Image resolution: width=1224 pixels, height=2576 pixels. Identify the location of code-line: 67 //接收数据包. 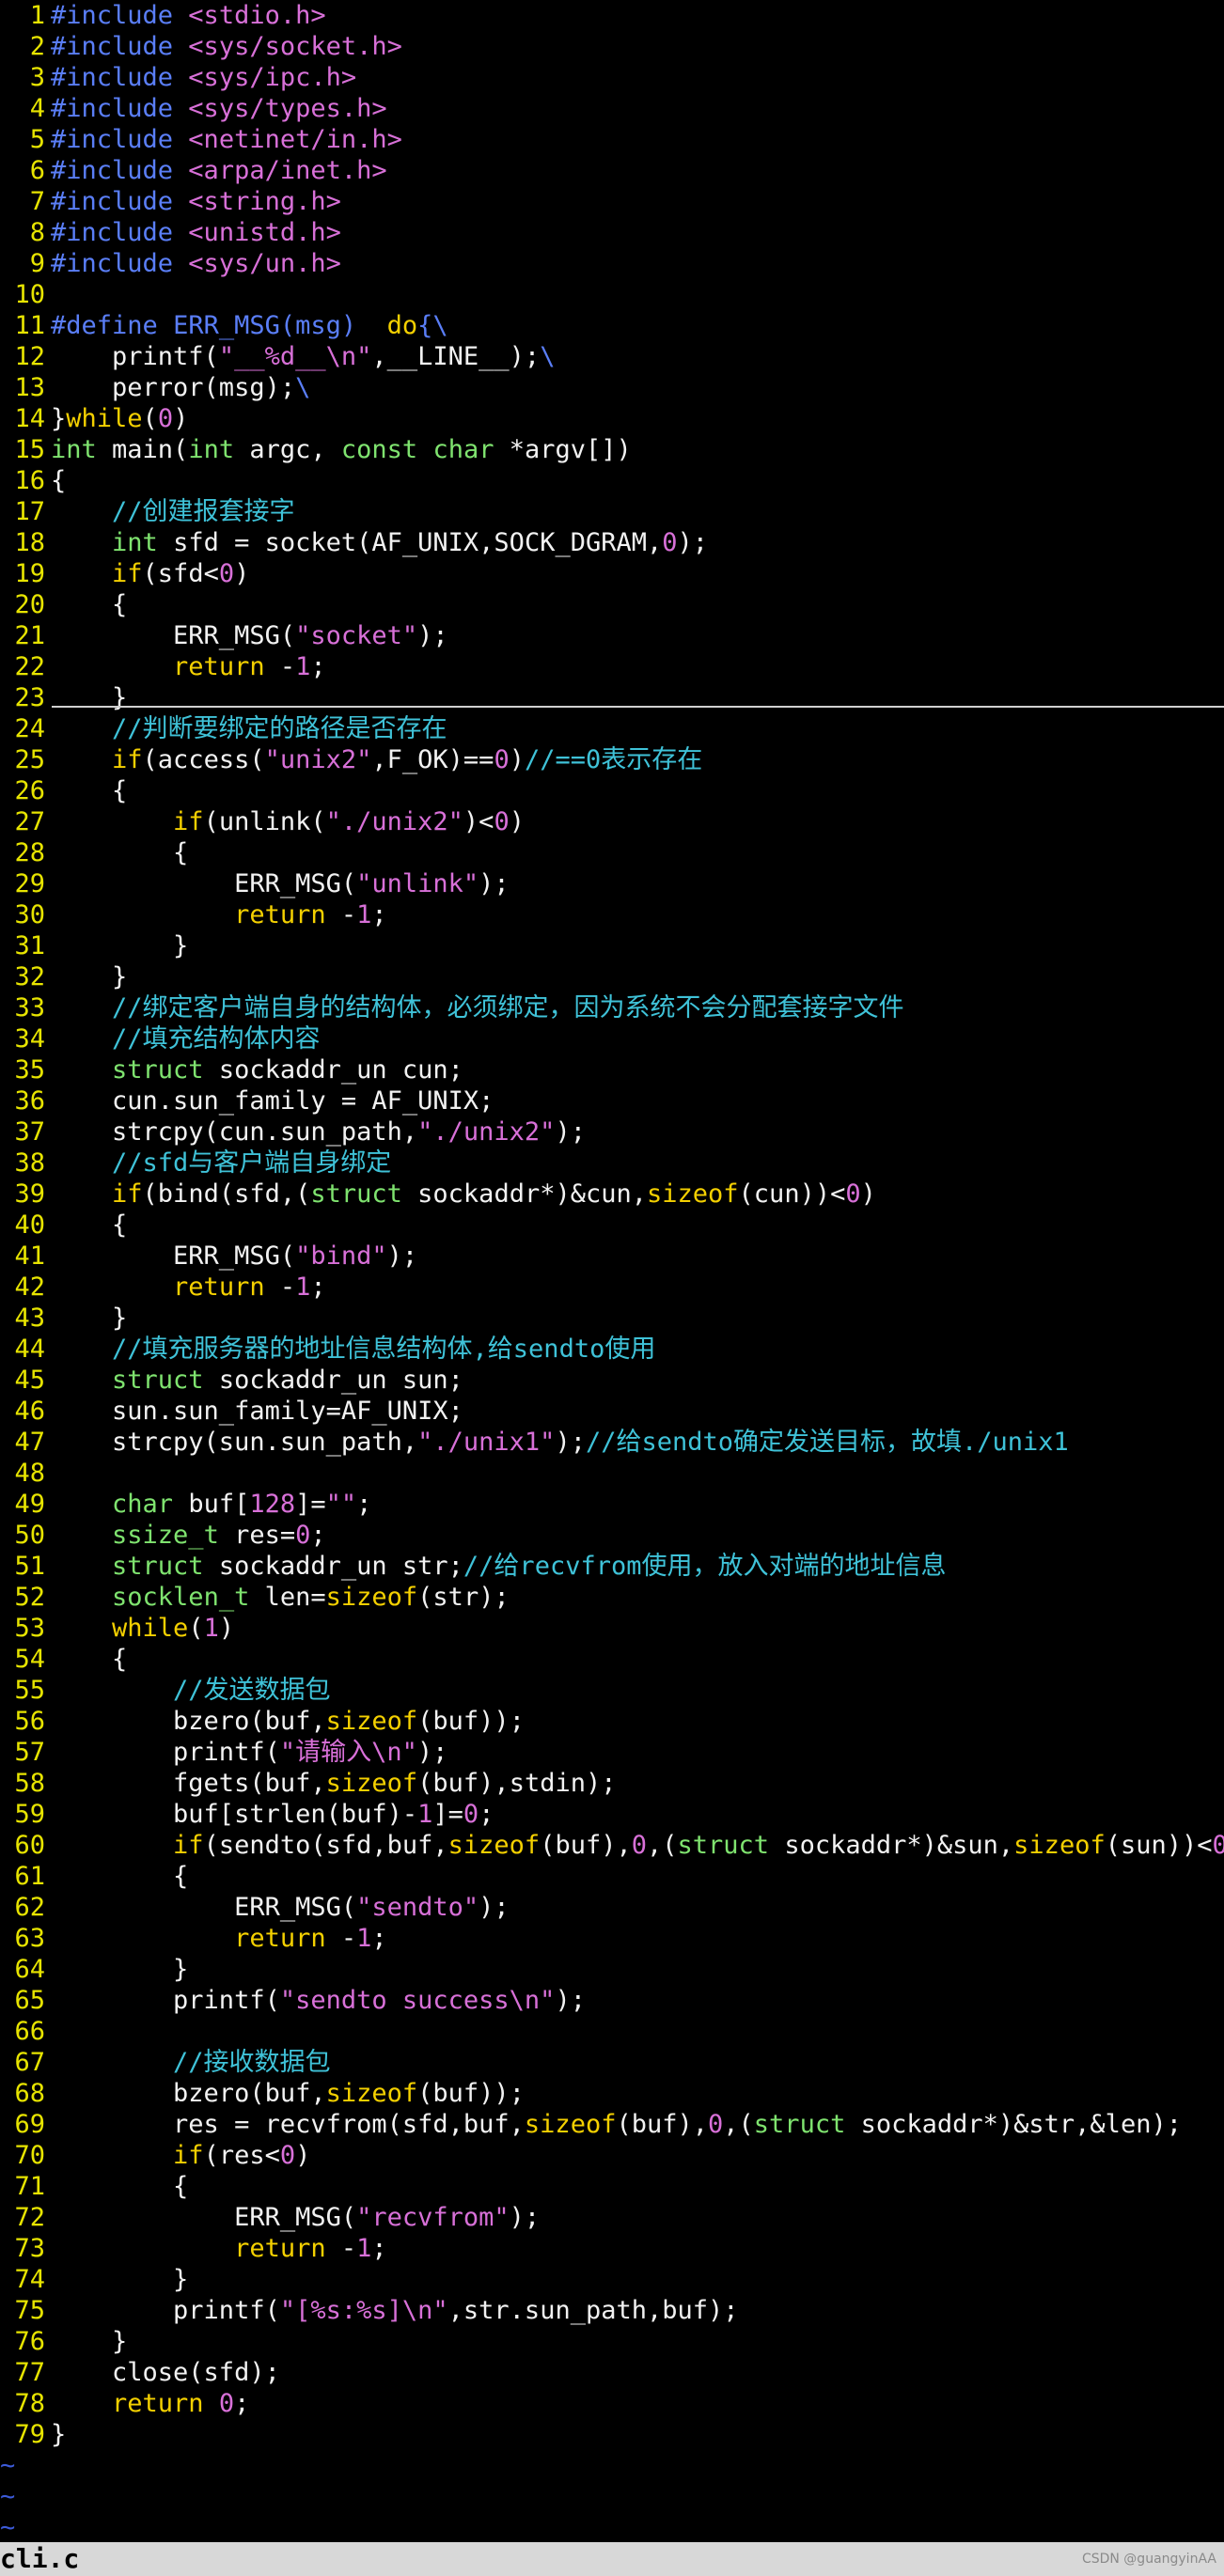
(165, 2062).